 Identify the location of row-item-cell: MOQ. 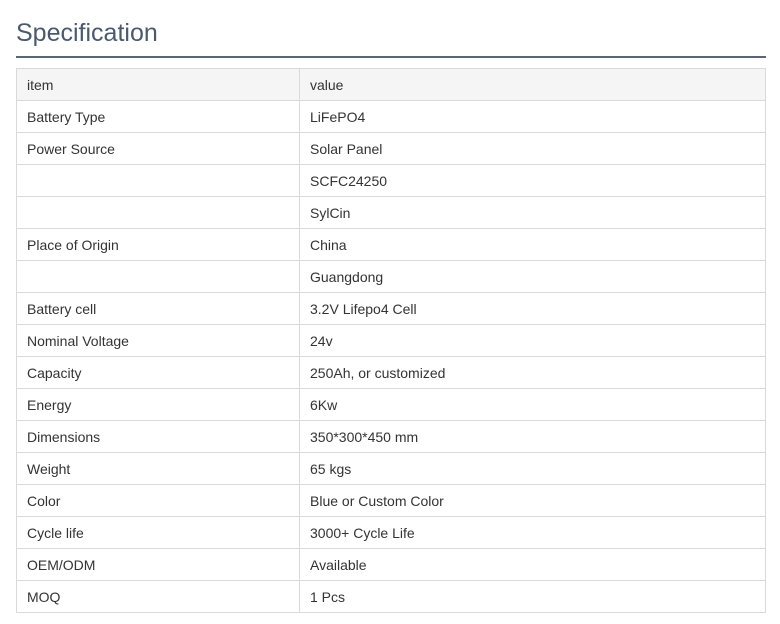
(158, 596).